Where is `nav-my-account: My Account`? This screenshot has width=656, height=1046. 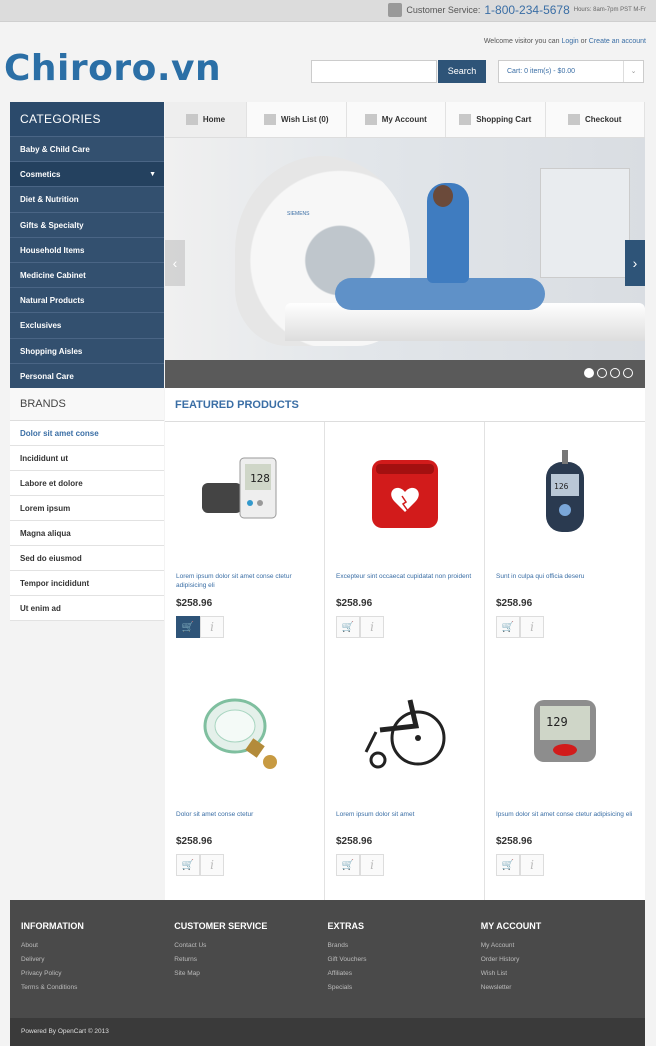 nav-my-account: My Account is located at coordinates (396, 119).